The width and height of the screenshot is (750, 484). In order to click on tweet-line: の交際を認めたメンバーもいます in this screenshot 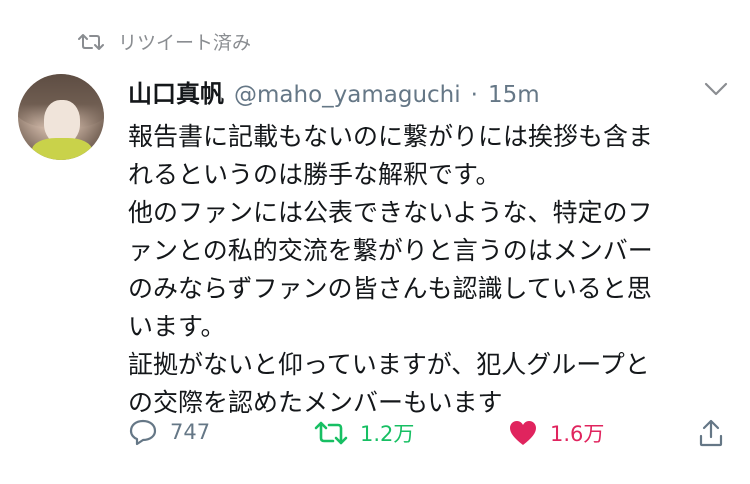, I will do `click(315, 402)`.